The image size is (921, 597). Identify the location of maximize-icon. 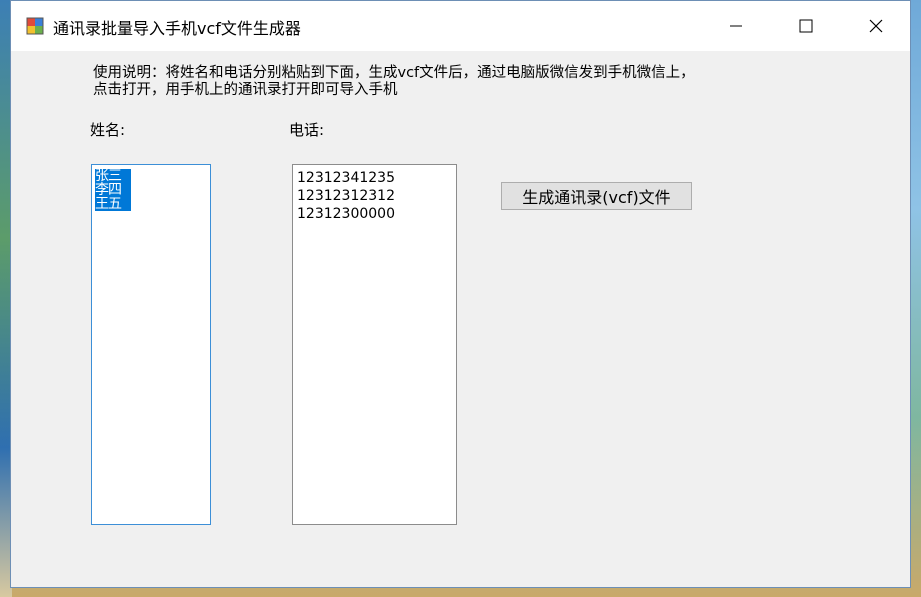
(806, 26).